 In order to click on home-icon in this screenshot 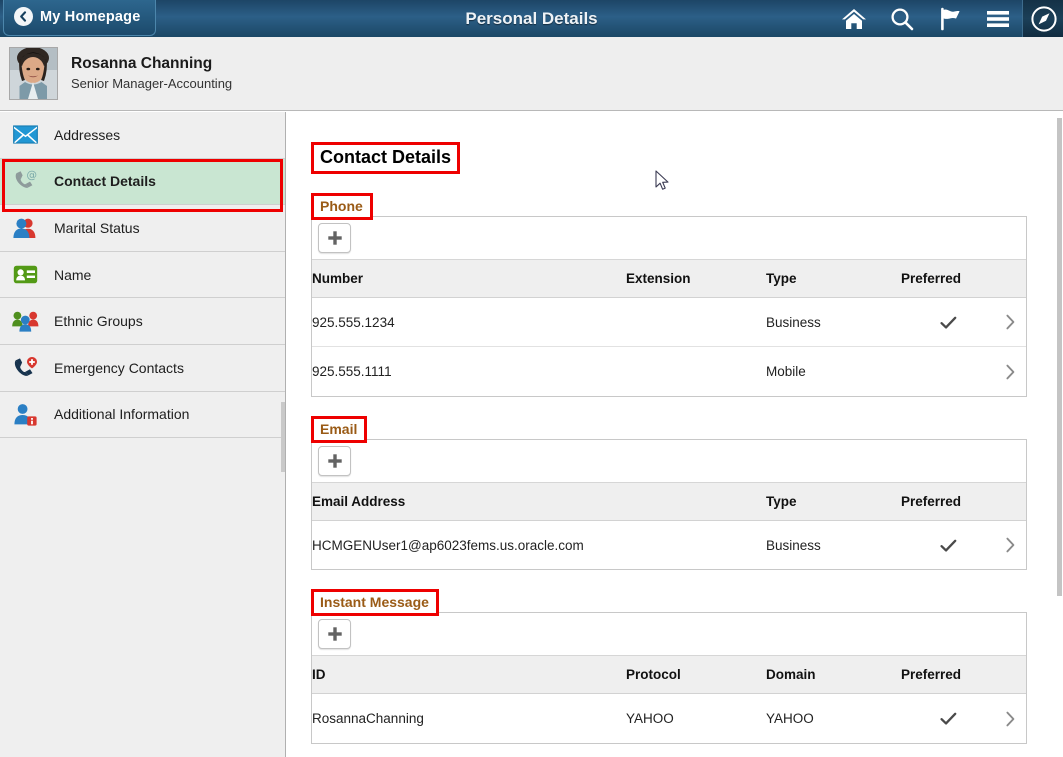, I will do `click(854, 18)`.